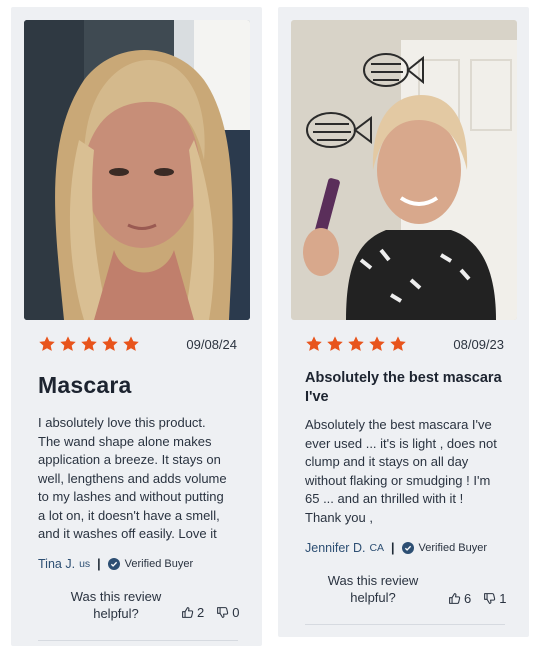  What do you see at coordinates (56, 564) in the screenshot?
I see `author-name: Tina J.` at bounding box center [56, 564].